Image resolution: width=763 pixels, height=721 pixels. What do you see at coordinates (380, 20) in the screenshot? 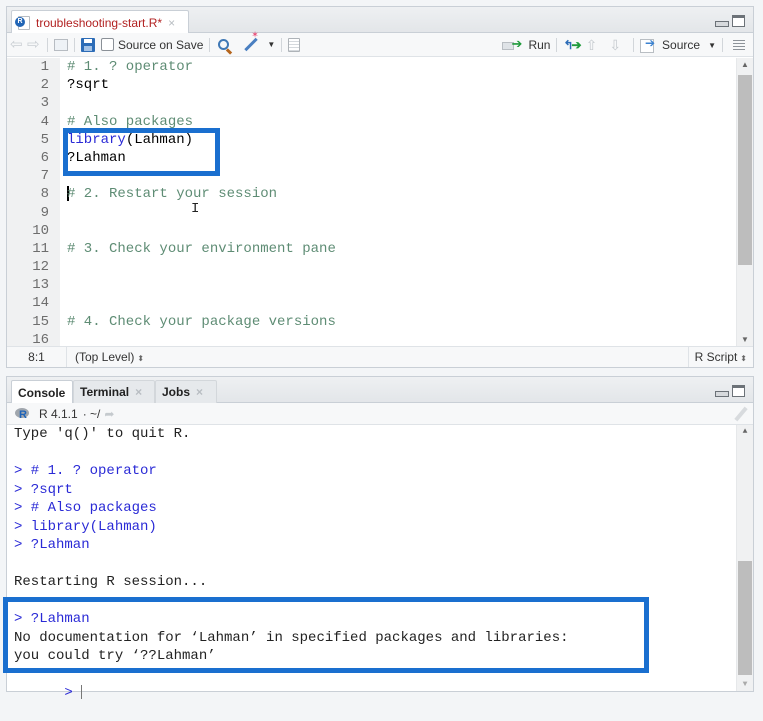
I see `editor-tabbar: R troubleshooting-start.R* ×` at bounding box center [380, 20].